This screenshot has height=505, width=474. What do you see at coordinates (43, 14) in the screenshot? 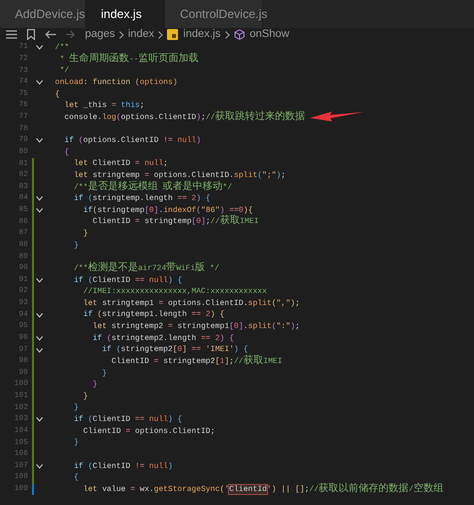
I see `file-tab: AddDevice.js` at bounding box center [43, 14].